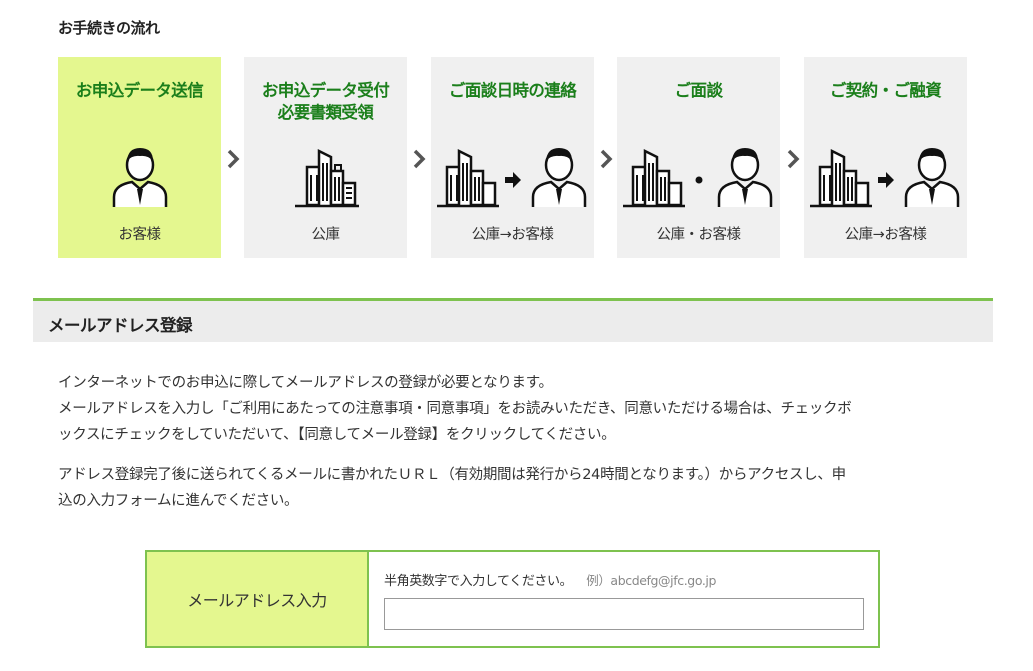 The image size is (1033, 671). Describe the element at coordinates (325, 101) in the screenshot. I see `step-title: お申込データ受付 必要書類受領` at that location.